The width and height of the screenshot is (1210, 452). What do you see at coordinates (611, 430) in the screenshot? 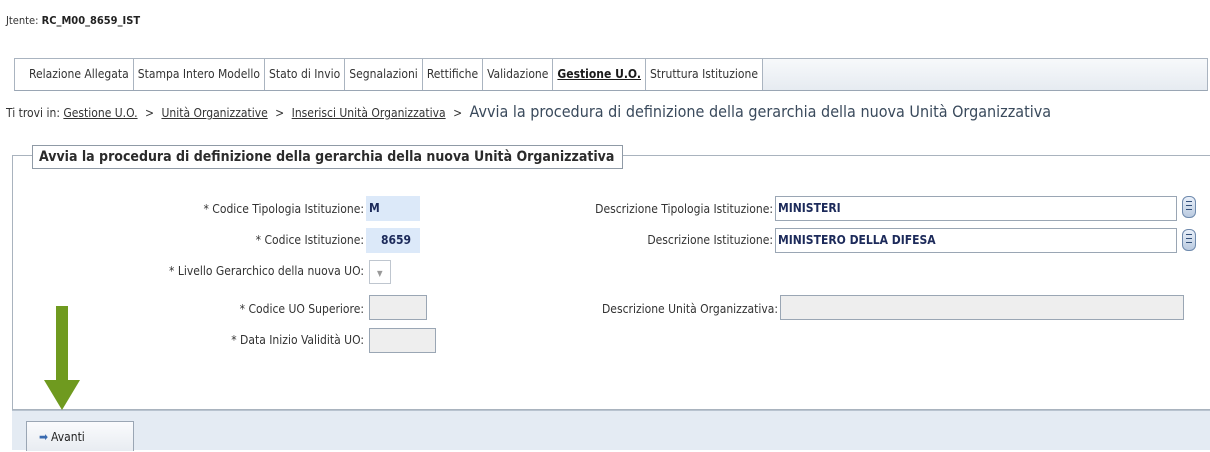
I see `footer-bar: ➡ Avanti` at bounding box center [611, 430].